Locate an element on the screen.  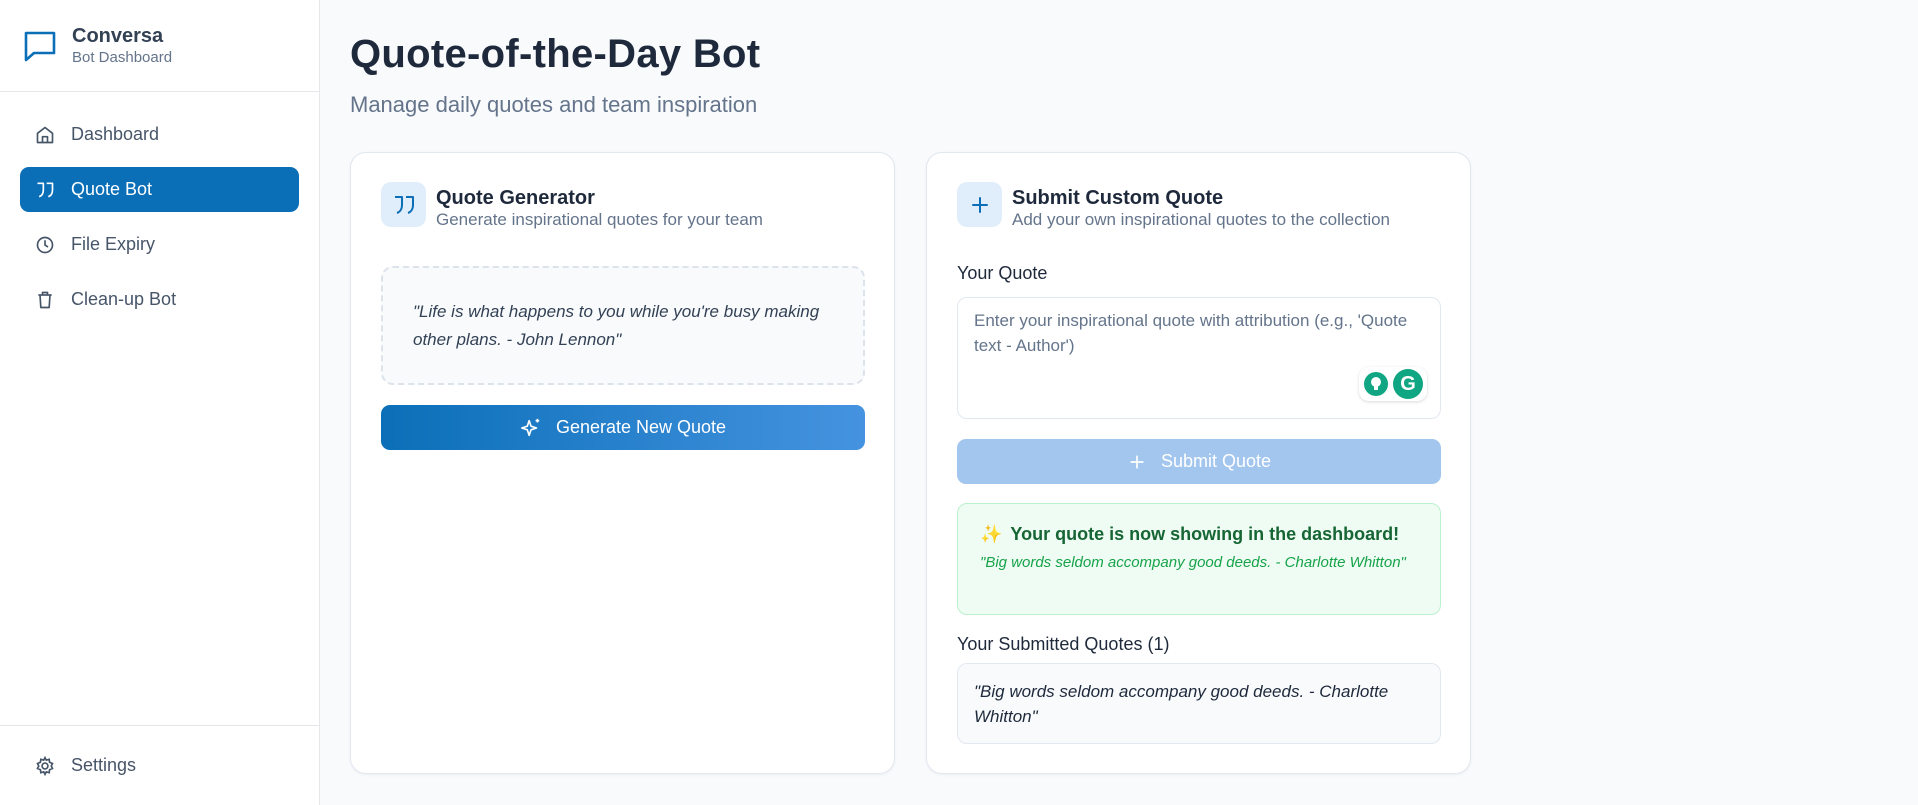
quote-icon-badge is located at coordinates (403, 204).